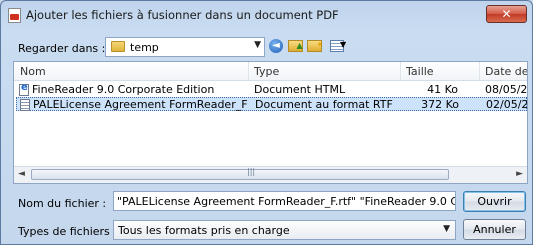 The height and width of the screenshot is (245, 533). Describe the element at coordinates (62, 48) in the screenshot. I see `lookin-label: Regarder dans :` at that location.